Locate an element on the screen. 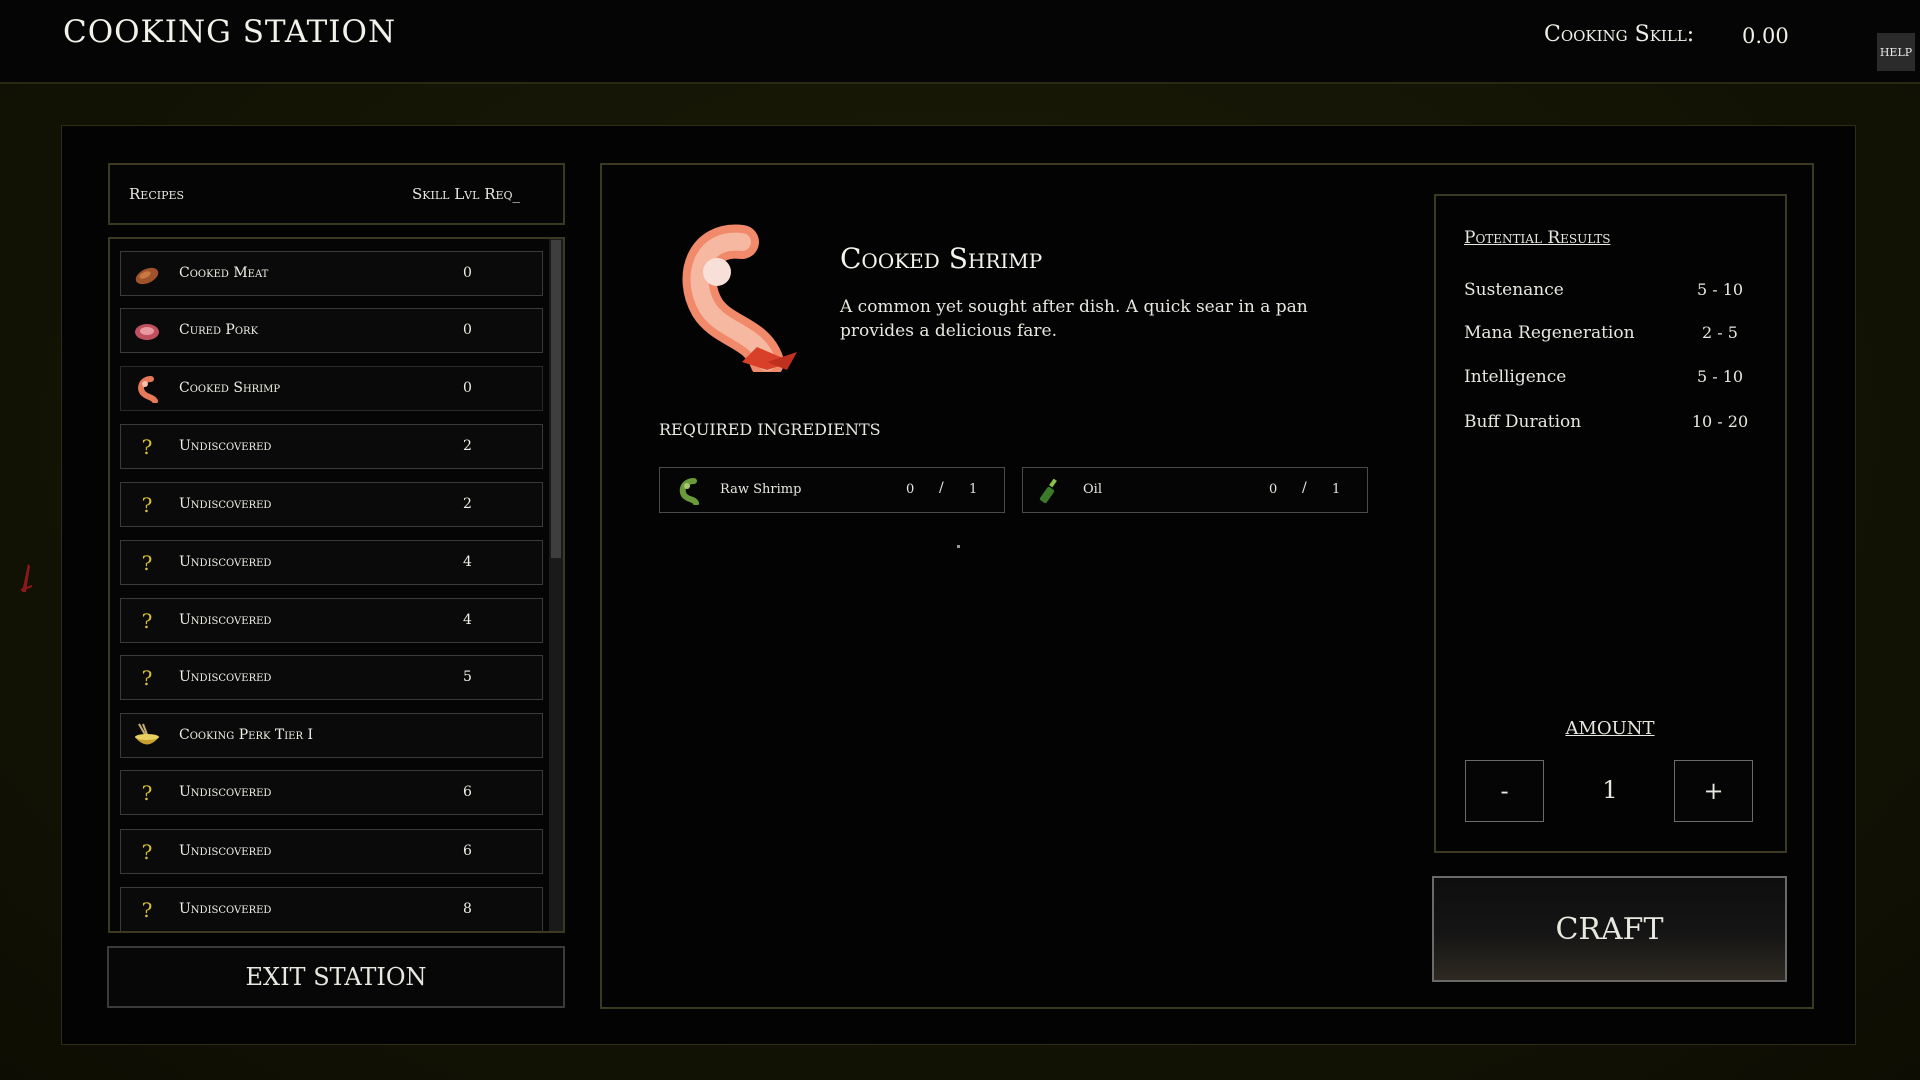  amount-title: AMOUNT is located at coordinates (1610, 728).